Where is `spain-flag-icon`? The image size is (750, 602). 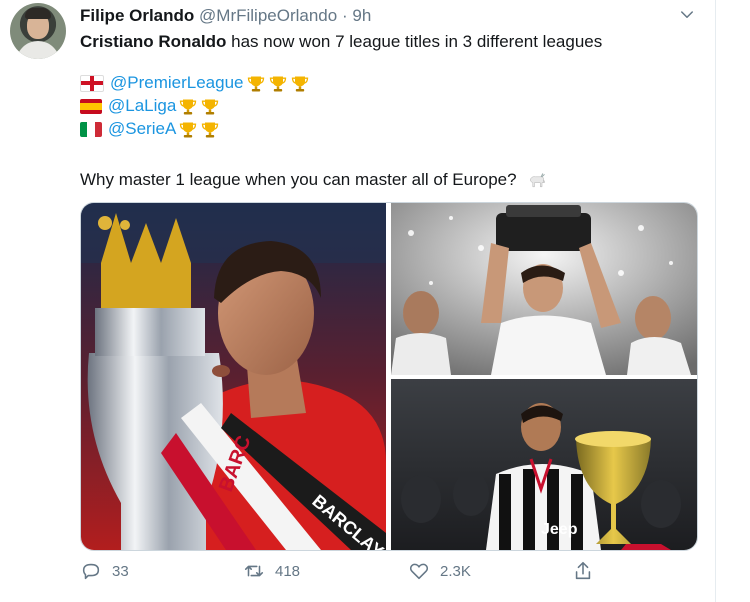 spain-flag-icon is located at coordinates (91, 106).